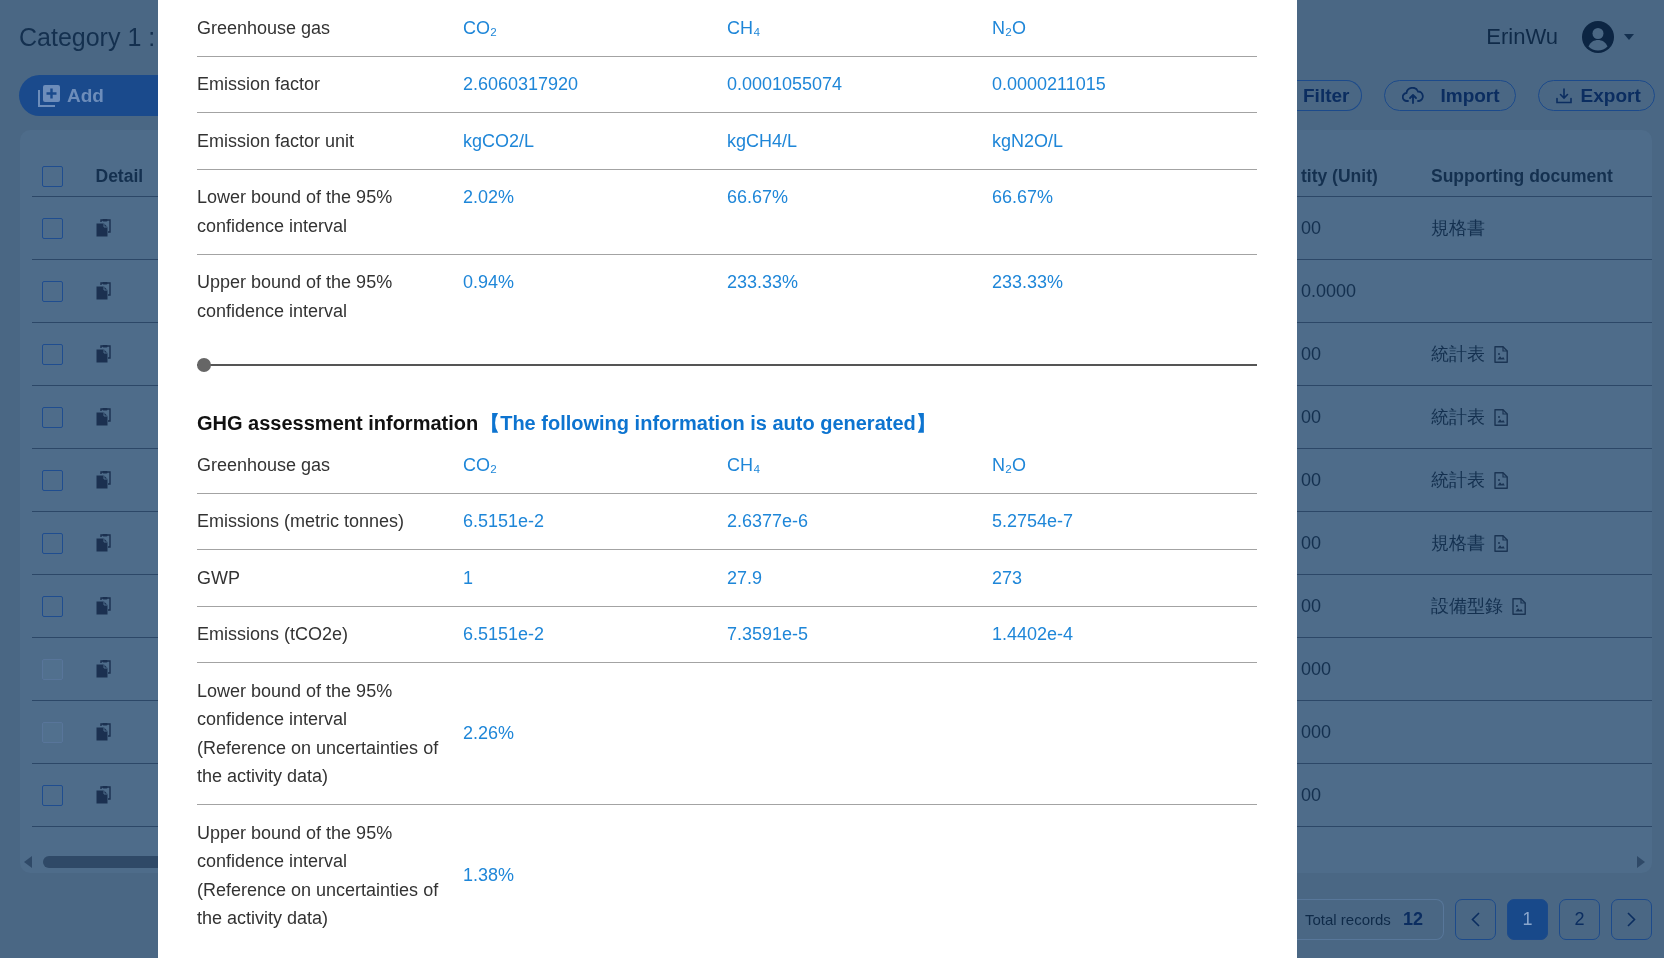 The height and width of the screenshot is (958, 1664). Describe the element at coordinates (88, 95) in the screenshot. I see `add-button: Add` at that location.